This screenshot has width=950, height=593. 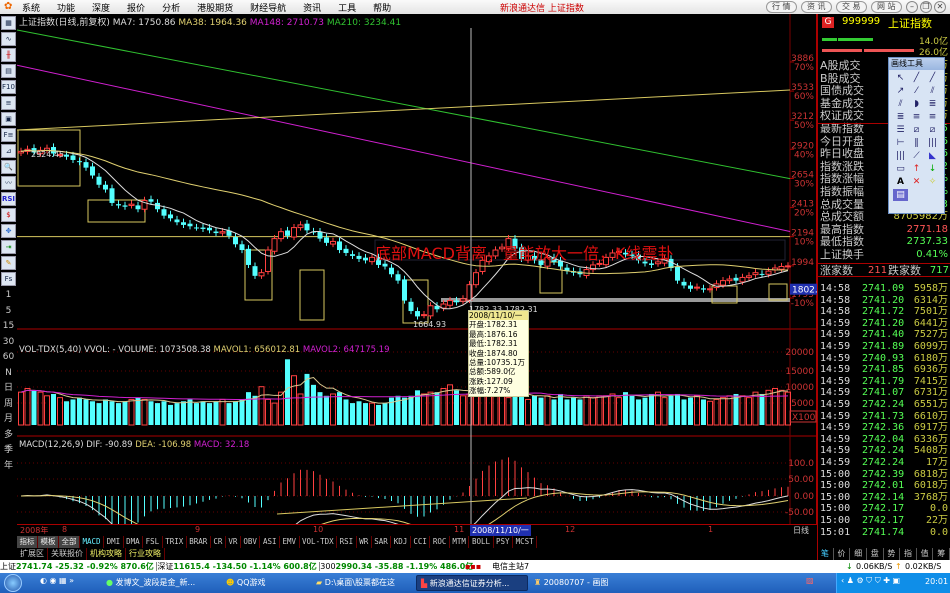 What do you see at coordinates (92, 542) in the screenshot?
I see `indicator-tab-macd: MACD` at bounding box center [92, 542].